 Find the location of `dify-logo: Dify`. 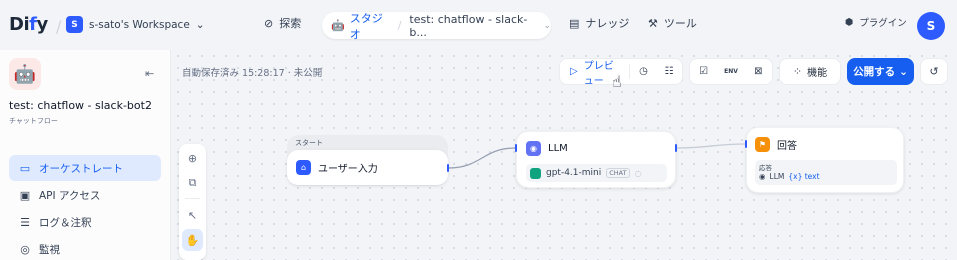

dify-logo: Dify is located at coordinates (28, 24).